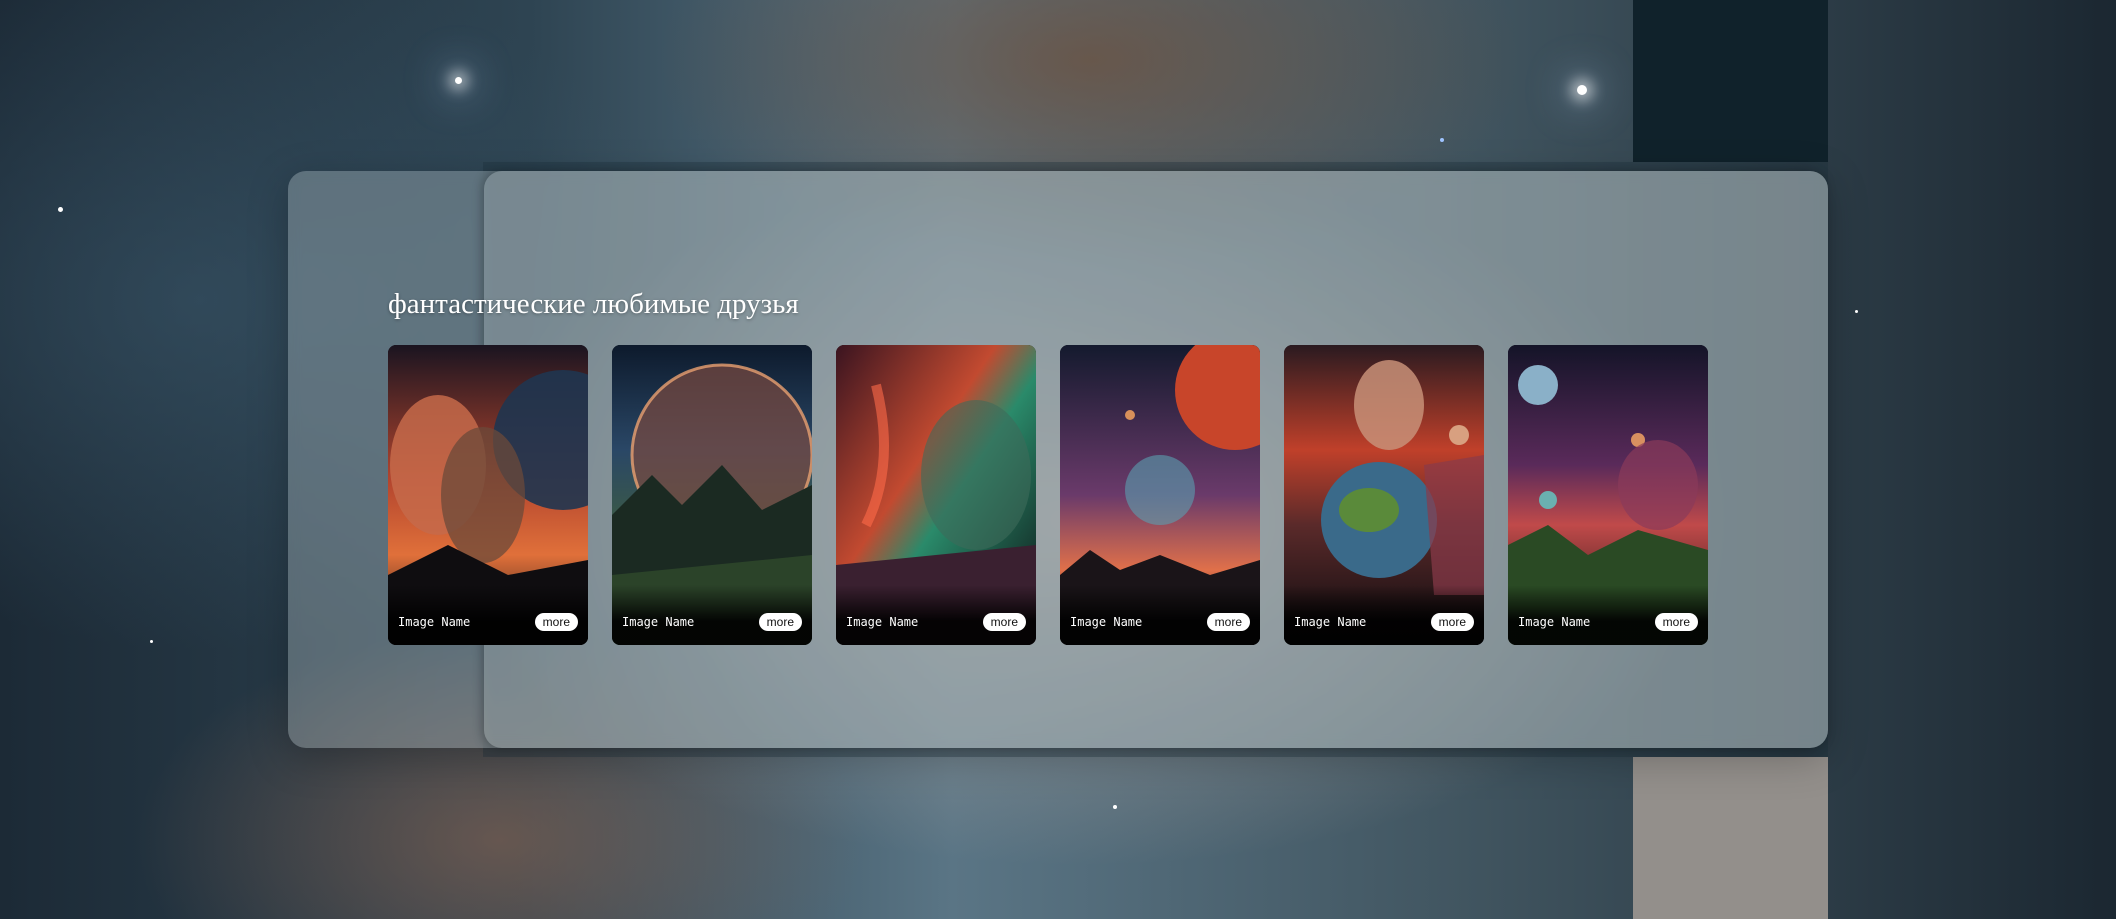 The width and height of the screenshot is (2116, 919). Describe the element at coordinates (1730, 81) in the screenshot. I see `decorative-block-top` at that location.